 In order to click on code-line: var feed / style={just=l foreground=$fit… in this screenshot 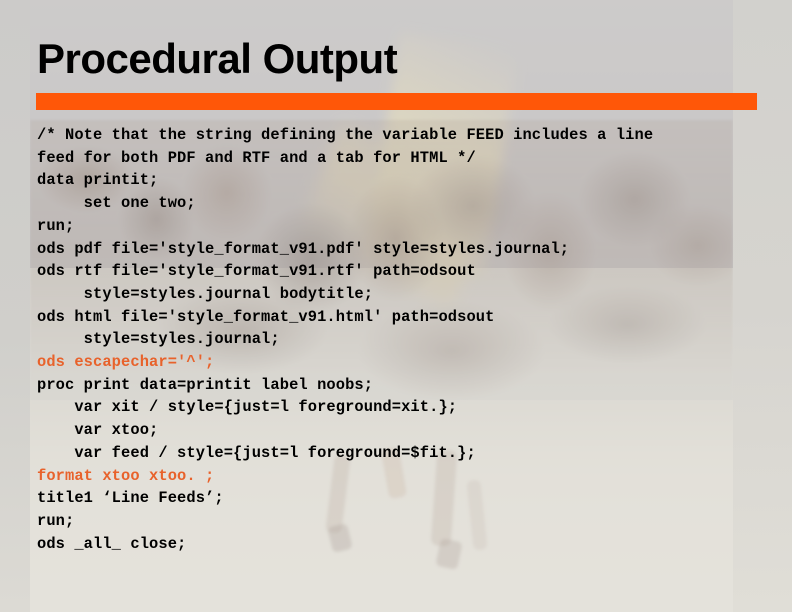, I will do `click(256, 452)`.